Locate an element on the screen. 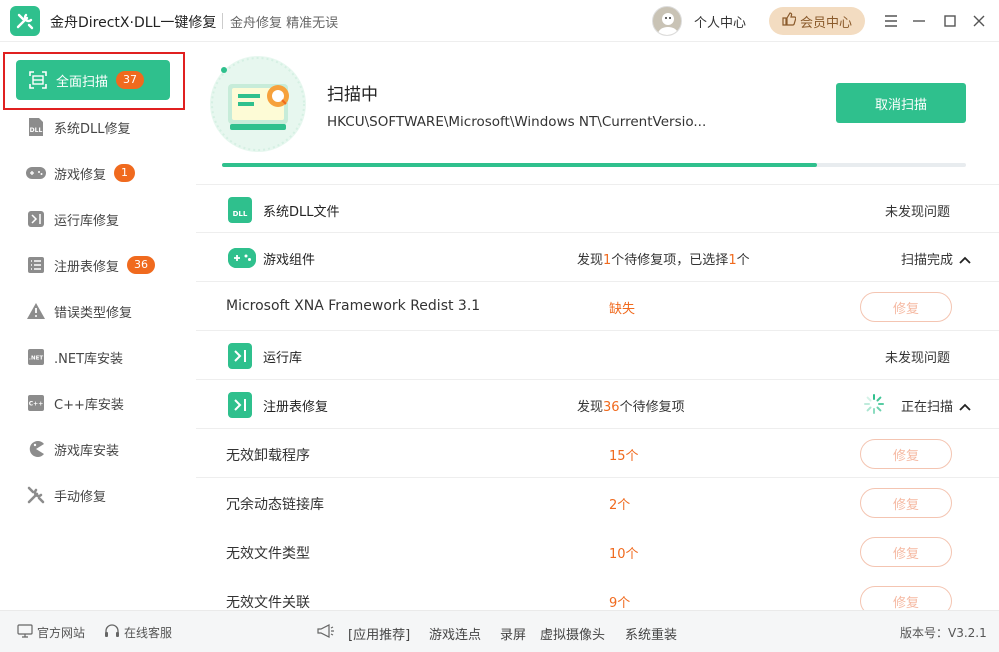  cancel-scan-button: 取消扫描 is located at coordinates (901, 103).